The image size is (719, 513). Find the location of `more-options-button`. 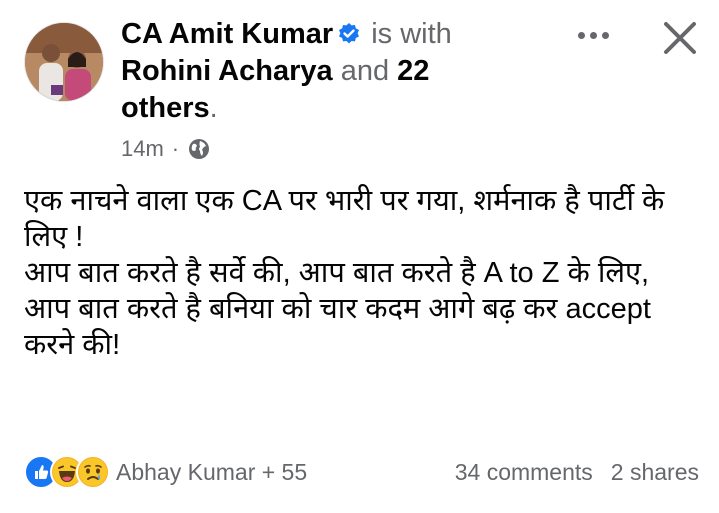

more-options-button is located at coordinates (593, 35).